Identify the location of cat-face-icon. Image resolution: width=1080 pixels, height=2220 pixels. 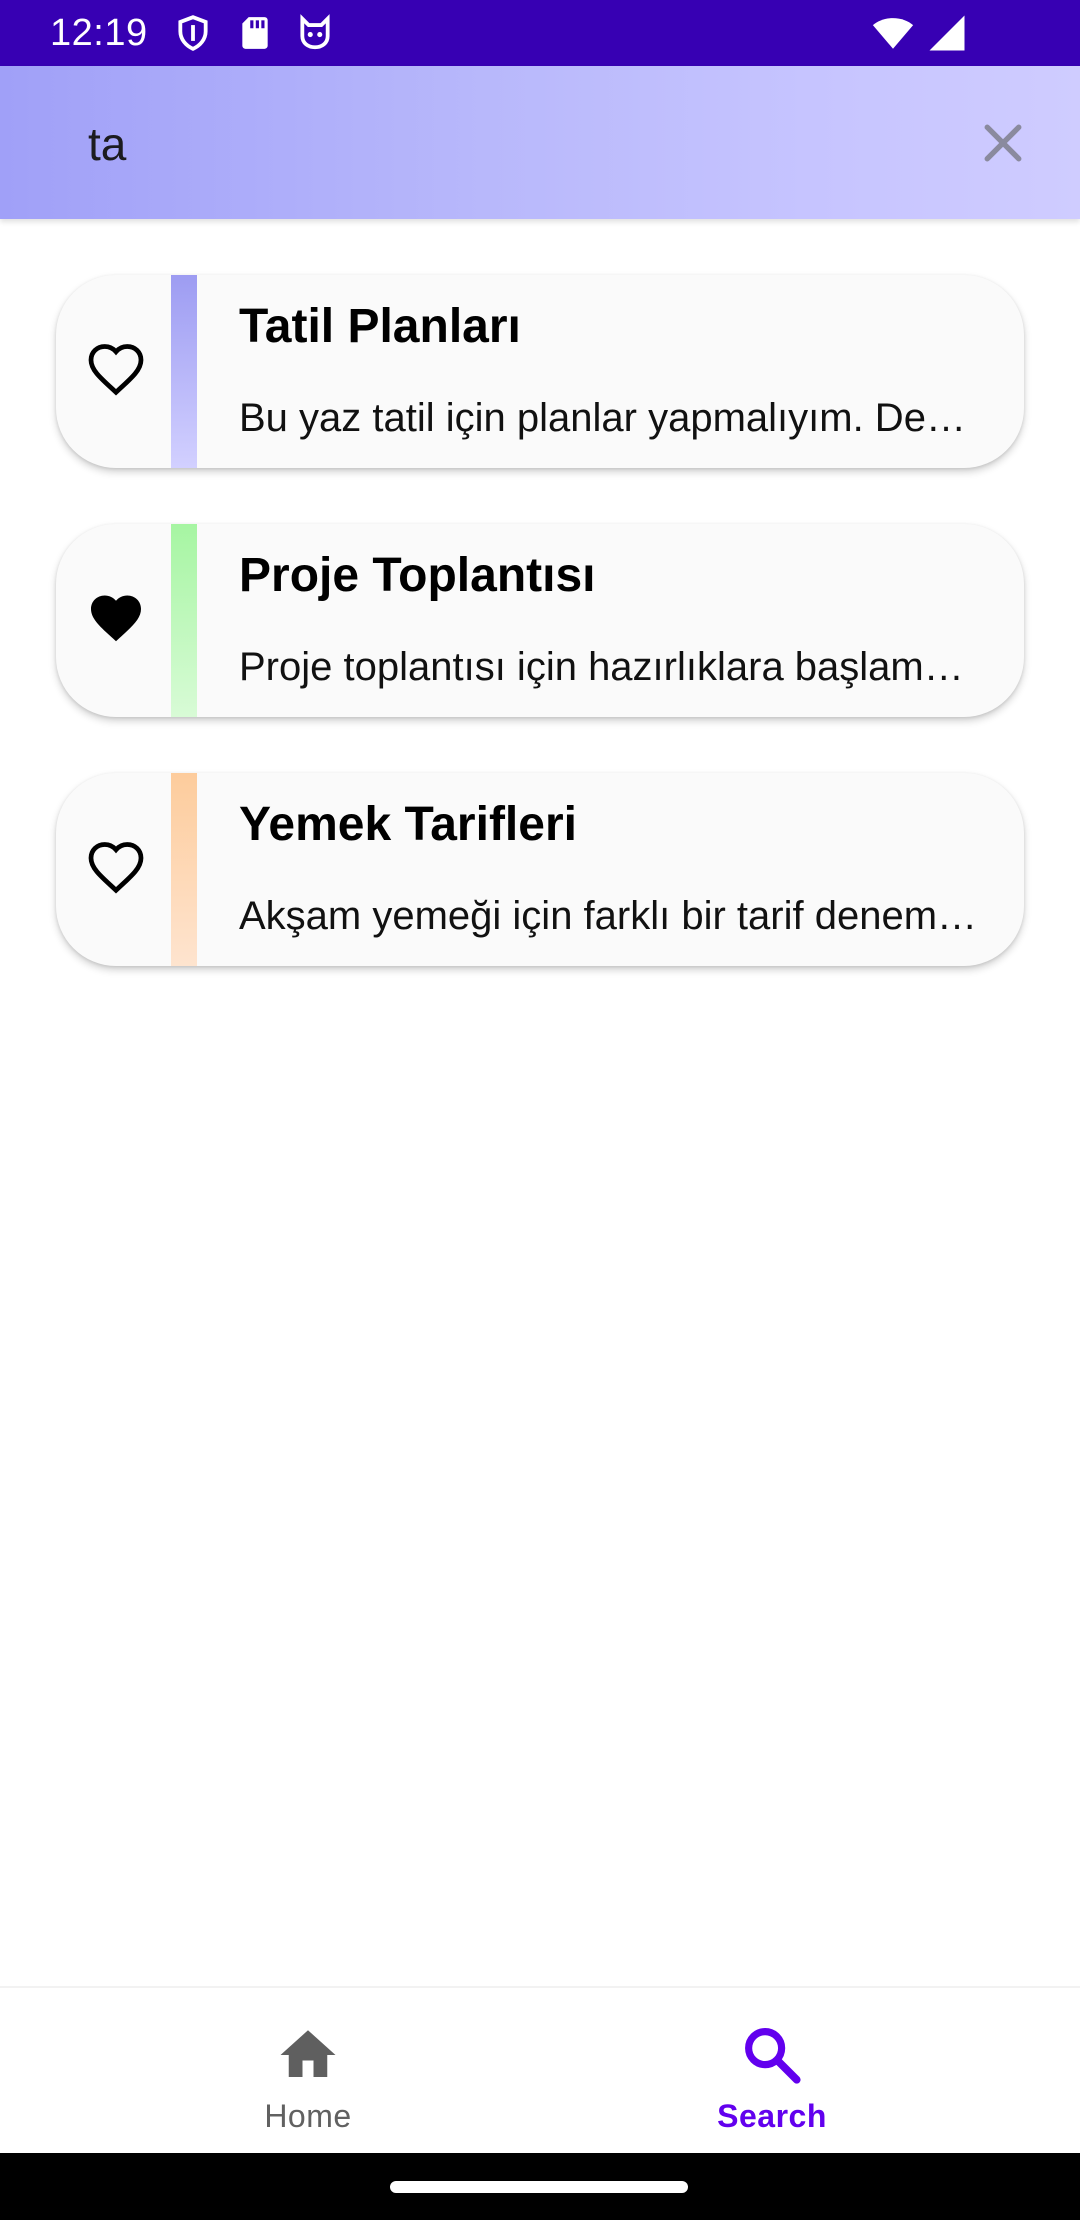
(315, 32).